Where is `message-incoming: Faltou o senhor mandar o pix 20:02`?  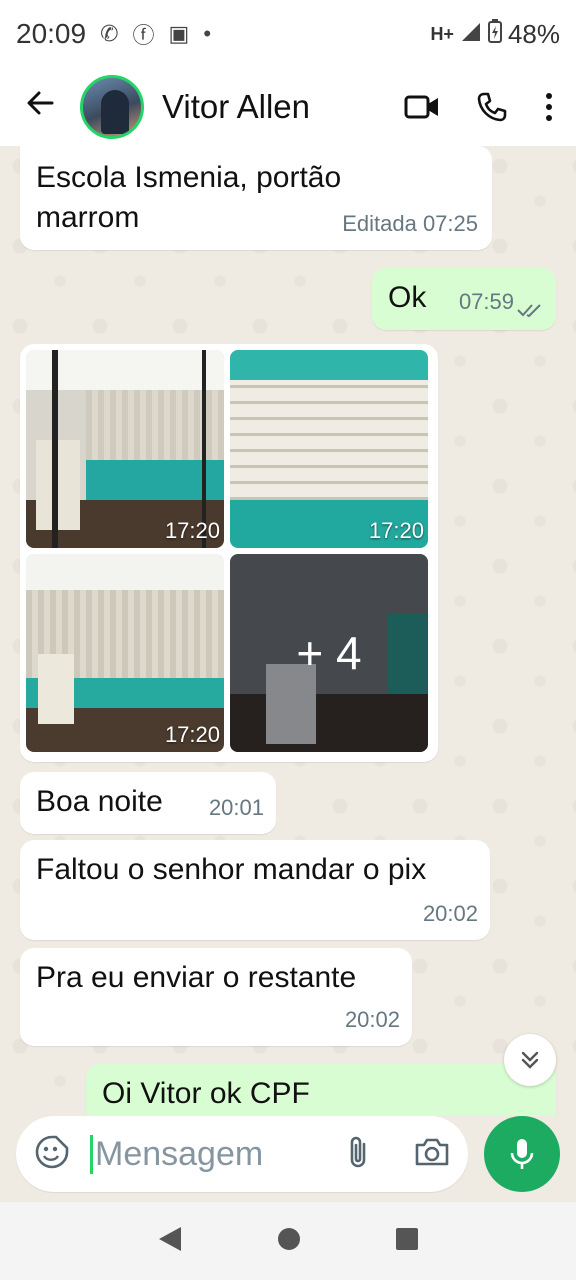 message-incoming: Faltou o senhor mandar o pix 20:02 is located at coordinates (255, 890).